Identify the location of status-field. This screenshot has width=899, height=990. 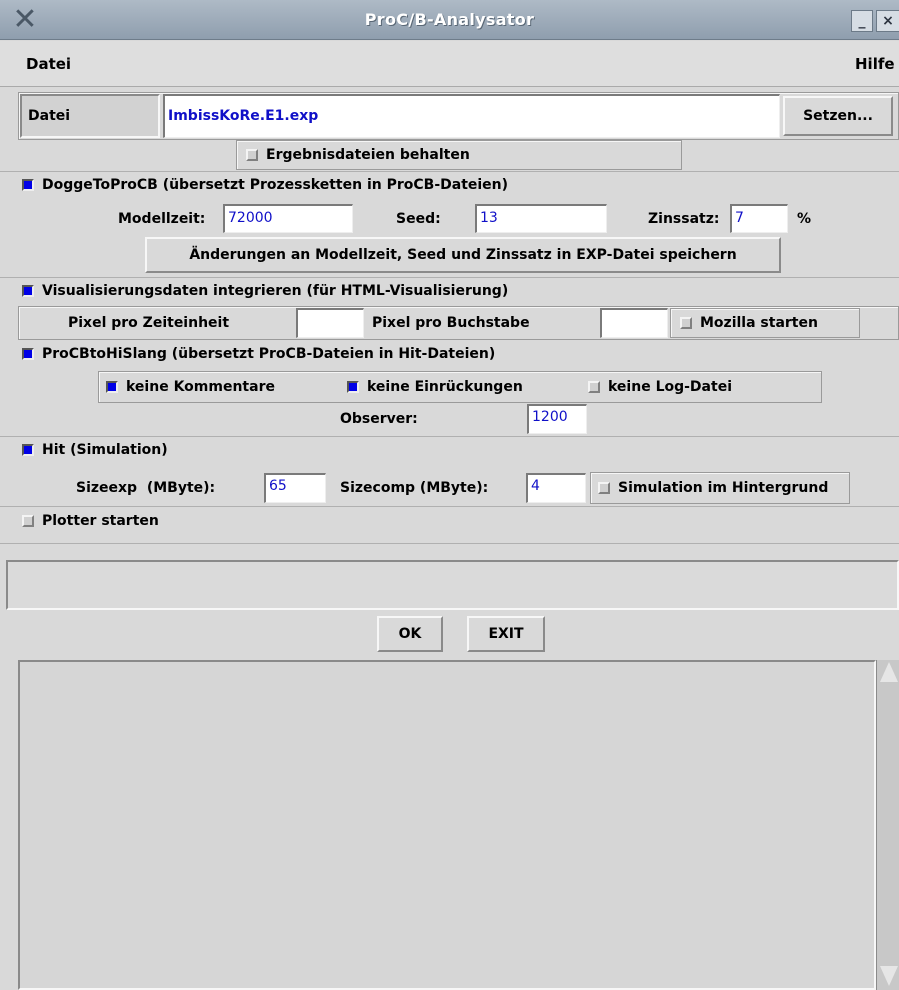
(452, 585).